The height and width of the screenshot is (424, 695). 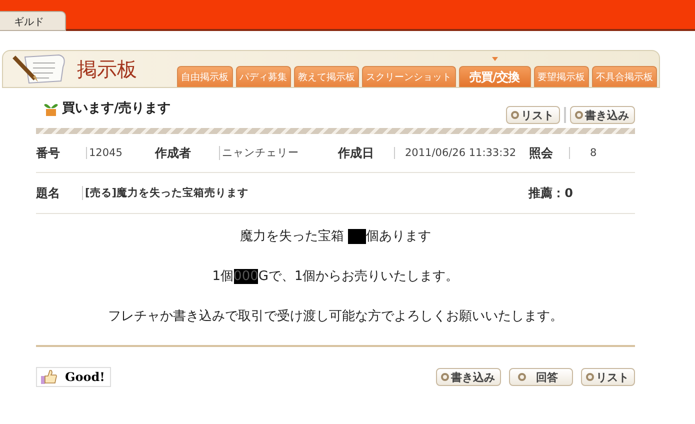 I want to click on field-label: 作成日, so click(x=356, y=153).